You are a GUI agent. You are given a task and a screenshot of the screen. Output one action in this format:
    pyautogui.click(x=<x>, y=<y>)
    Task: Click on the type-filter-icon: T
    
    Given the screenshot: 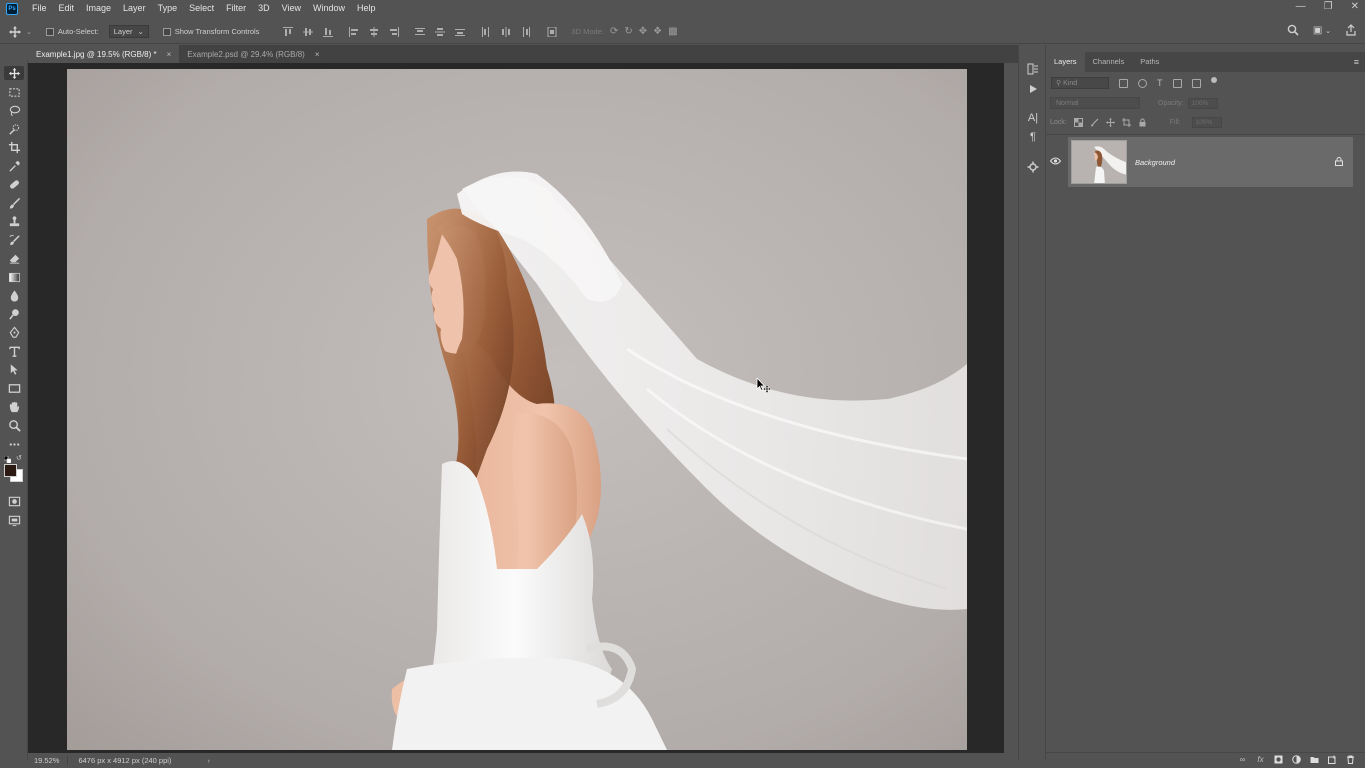 What is the action you would take?
    pyautogui.click(x=1160, y=83)
    